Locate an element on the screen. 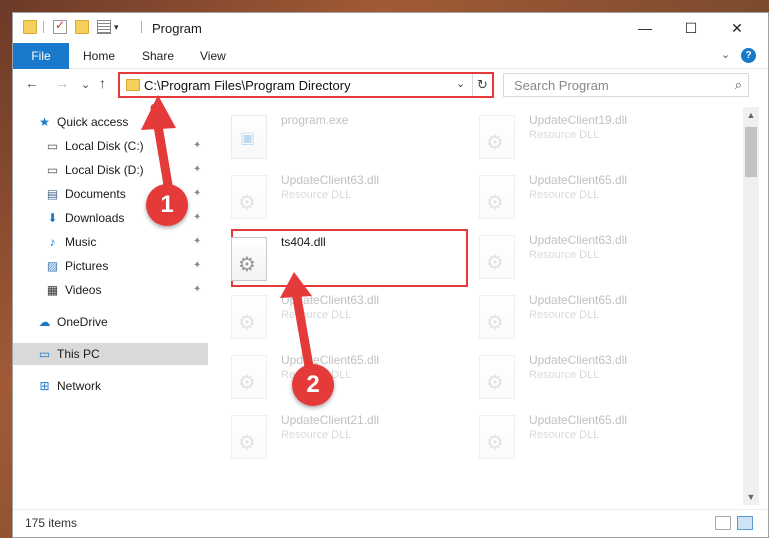 The width and height of the screenshot is (769, 538). sidebar-item-label: Music is located at coordinates (81, 242).